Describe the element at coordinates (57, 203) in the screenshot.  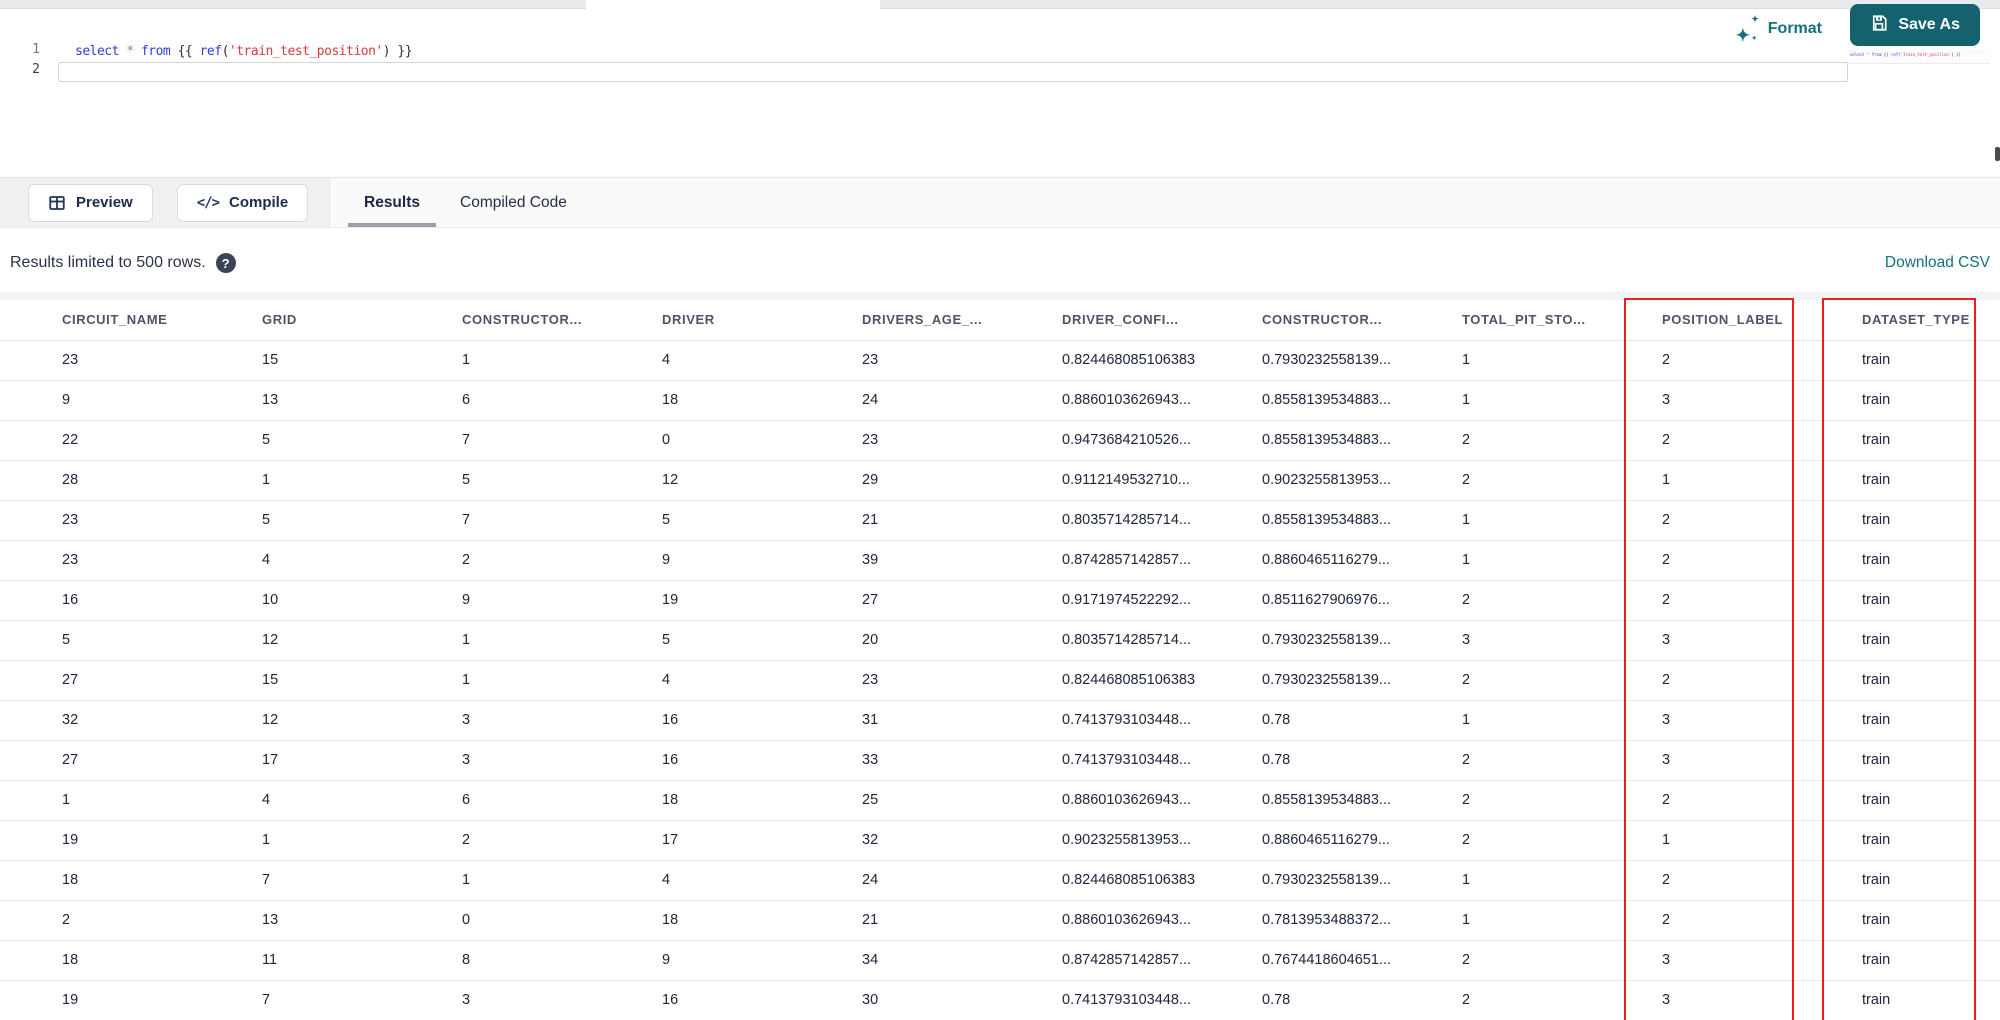
I see `table-grid-icon` at that location.